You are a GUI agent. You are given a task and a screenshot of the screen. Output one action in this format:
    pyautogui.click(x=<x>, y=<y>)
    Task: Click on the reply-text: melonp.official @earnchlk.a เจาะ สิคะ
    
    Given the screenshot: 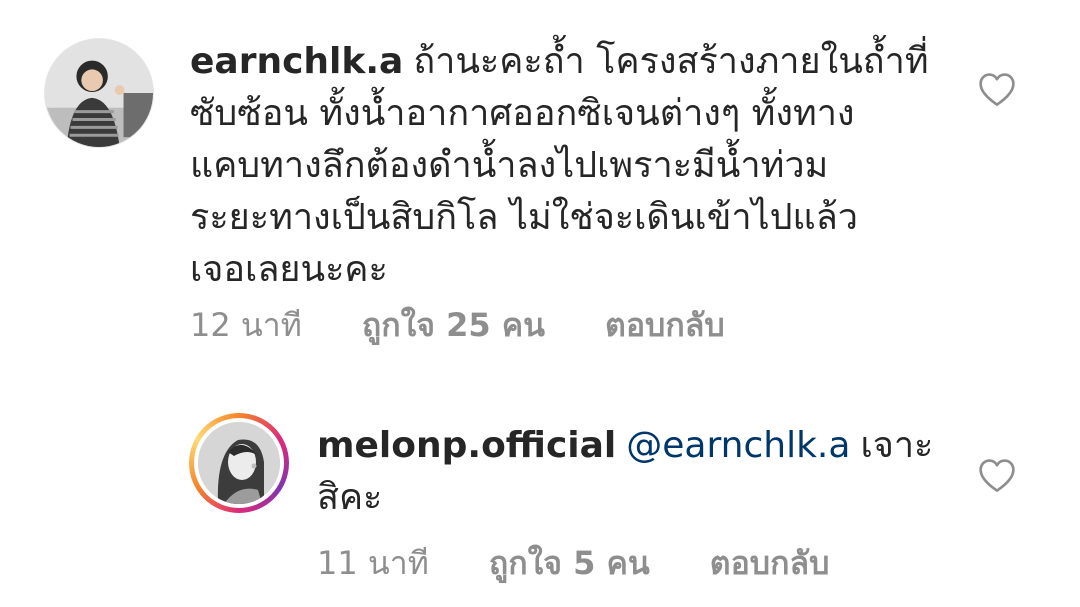 What is the action you would take?
    pyautogui.click(x=637, y=472)
    